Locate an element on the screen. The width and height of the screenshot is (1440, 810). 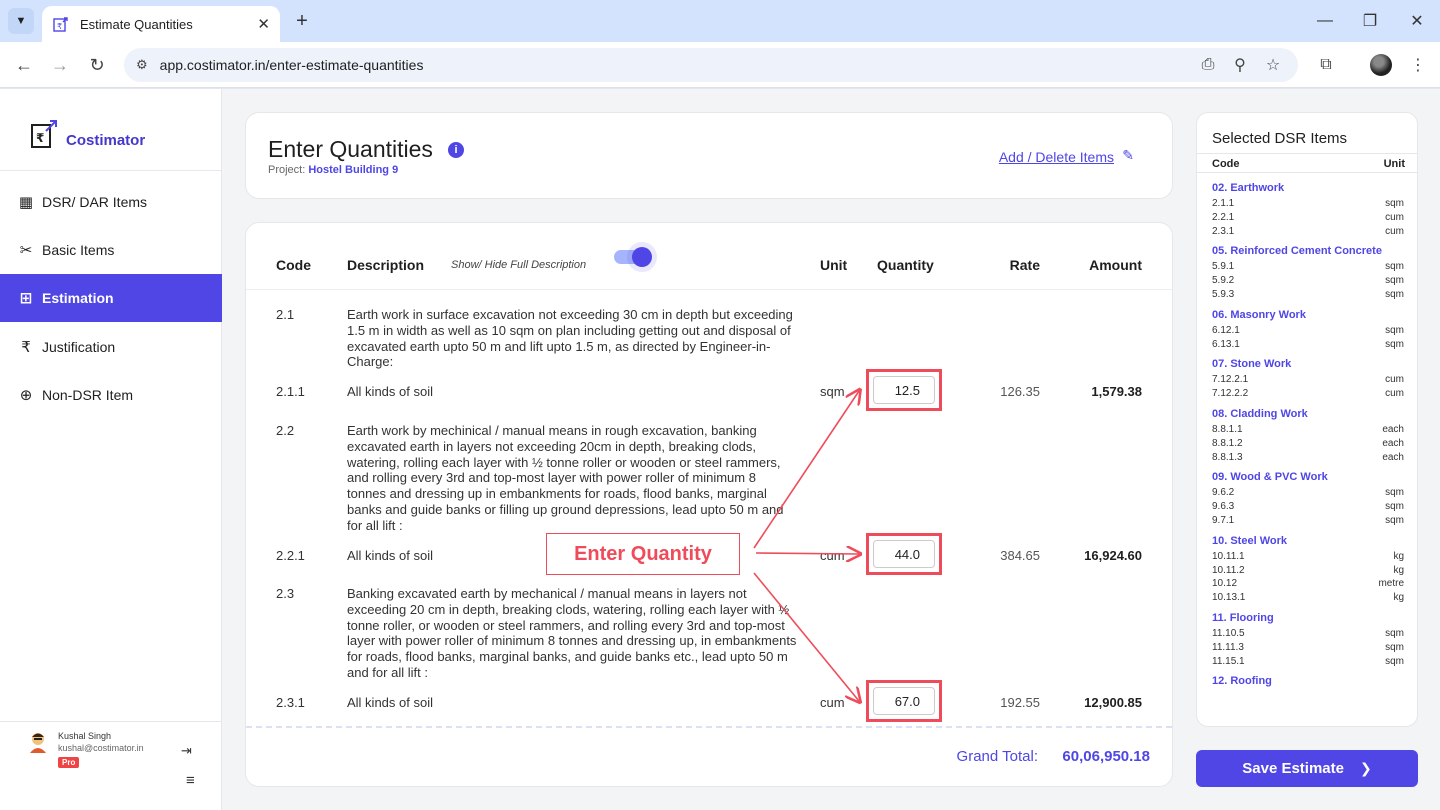
dsr-item-code: 9.6.3 is located at coordinates (1223, 507).